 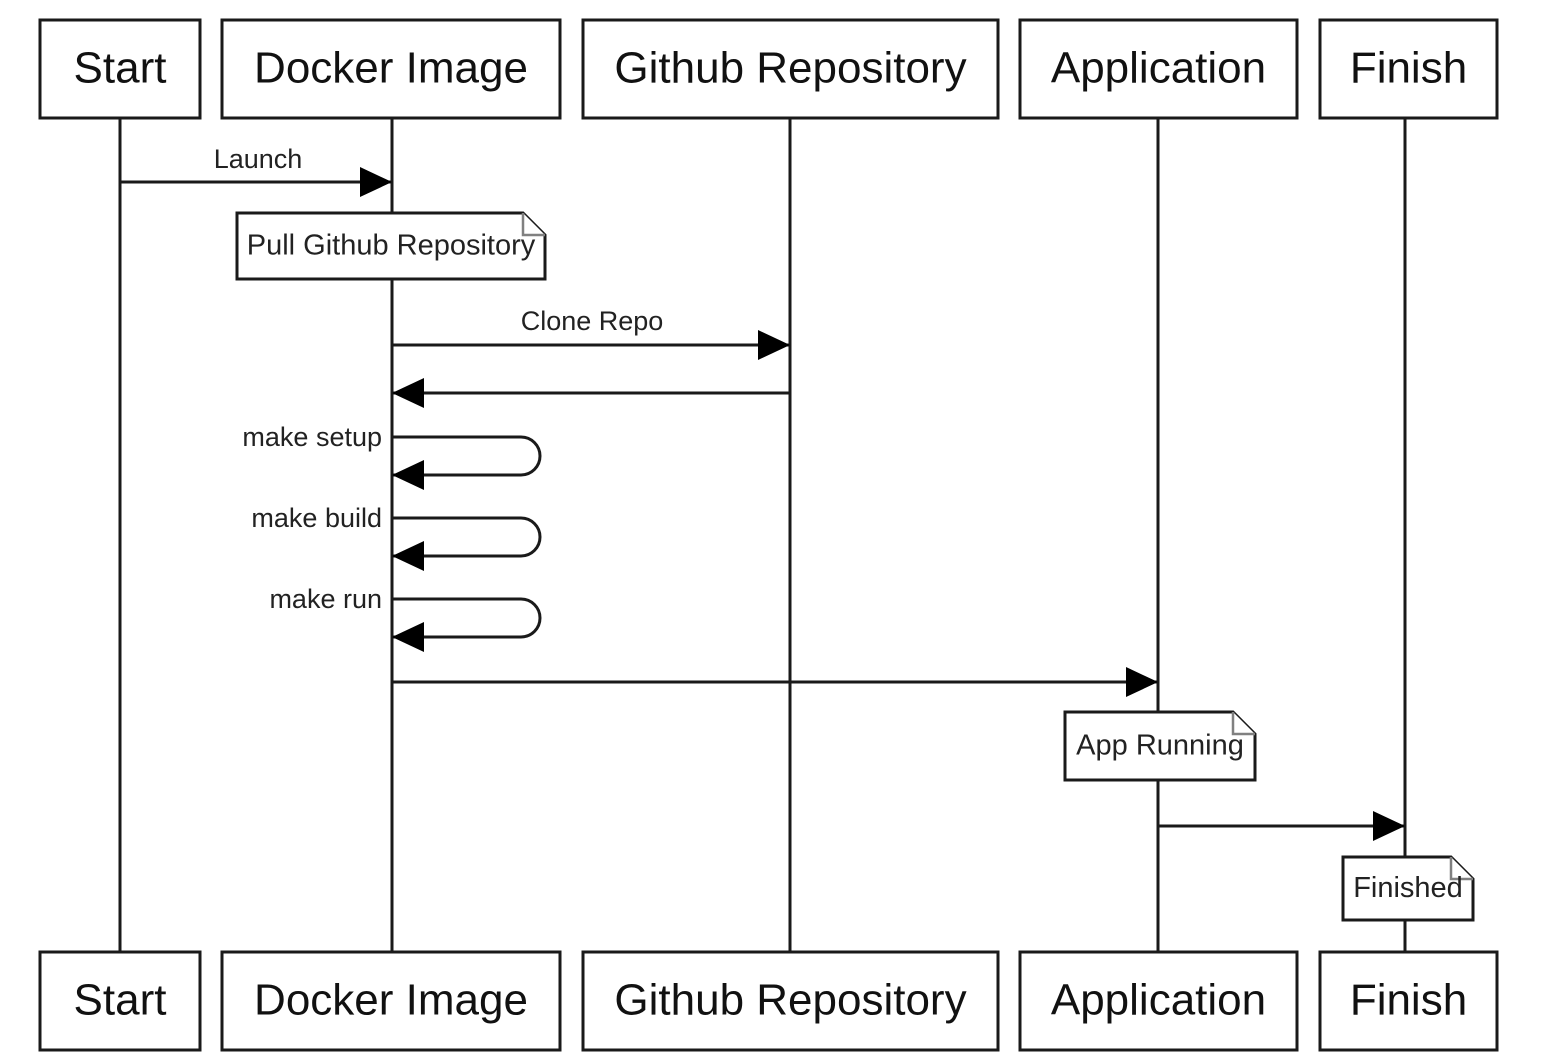 What do you see at coordinates (408, 393) in the screenshot?
I see `arrowhead-clone_repo_return-icon` at bounding box center [408, 393].